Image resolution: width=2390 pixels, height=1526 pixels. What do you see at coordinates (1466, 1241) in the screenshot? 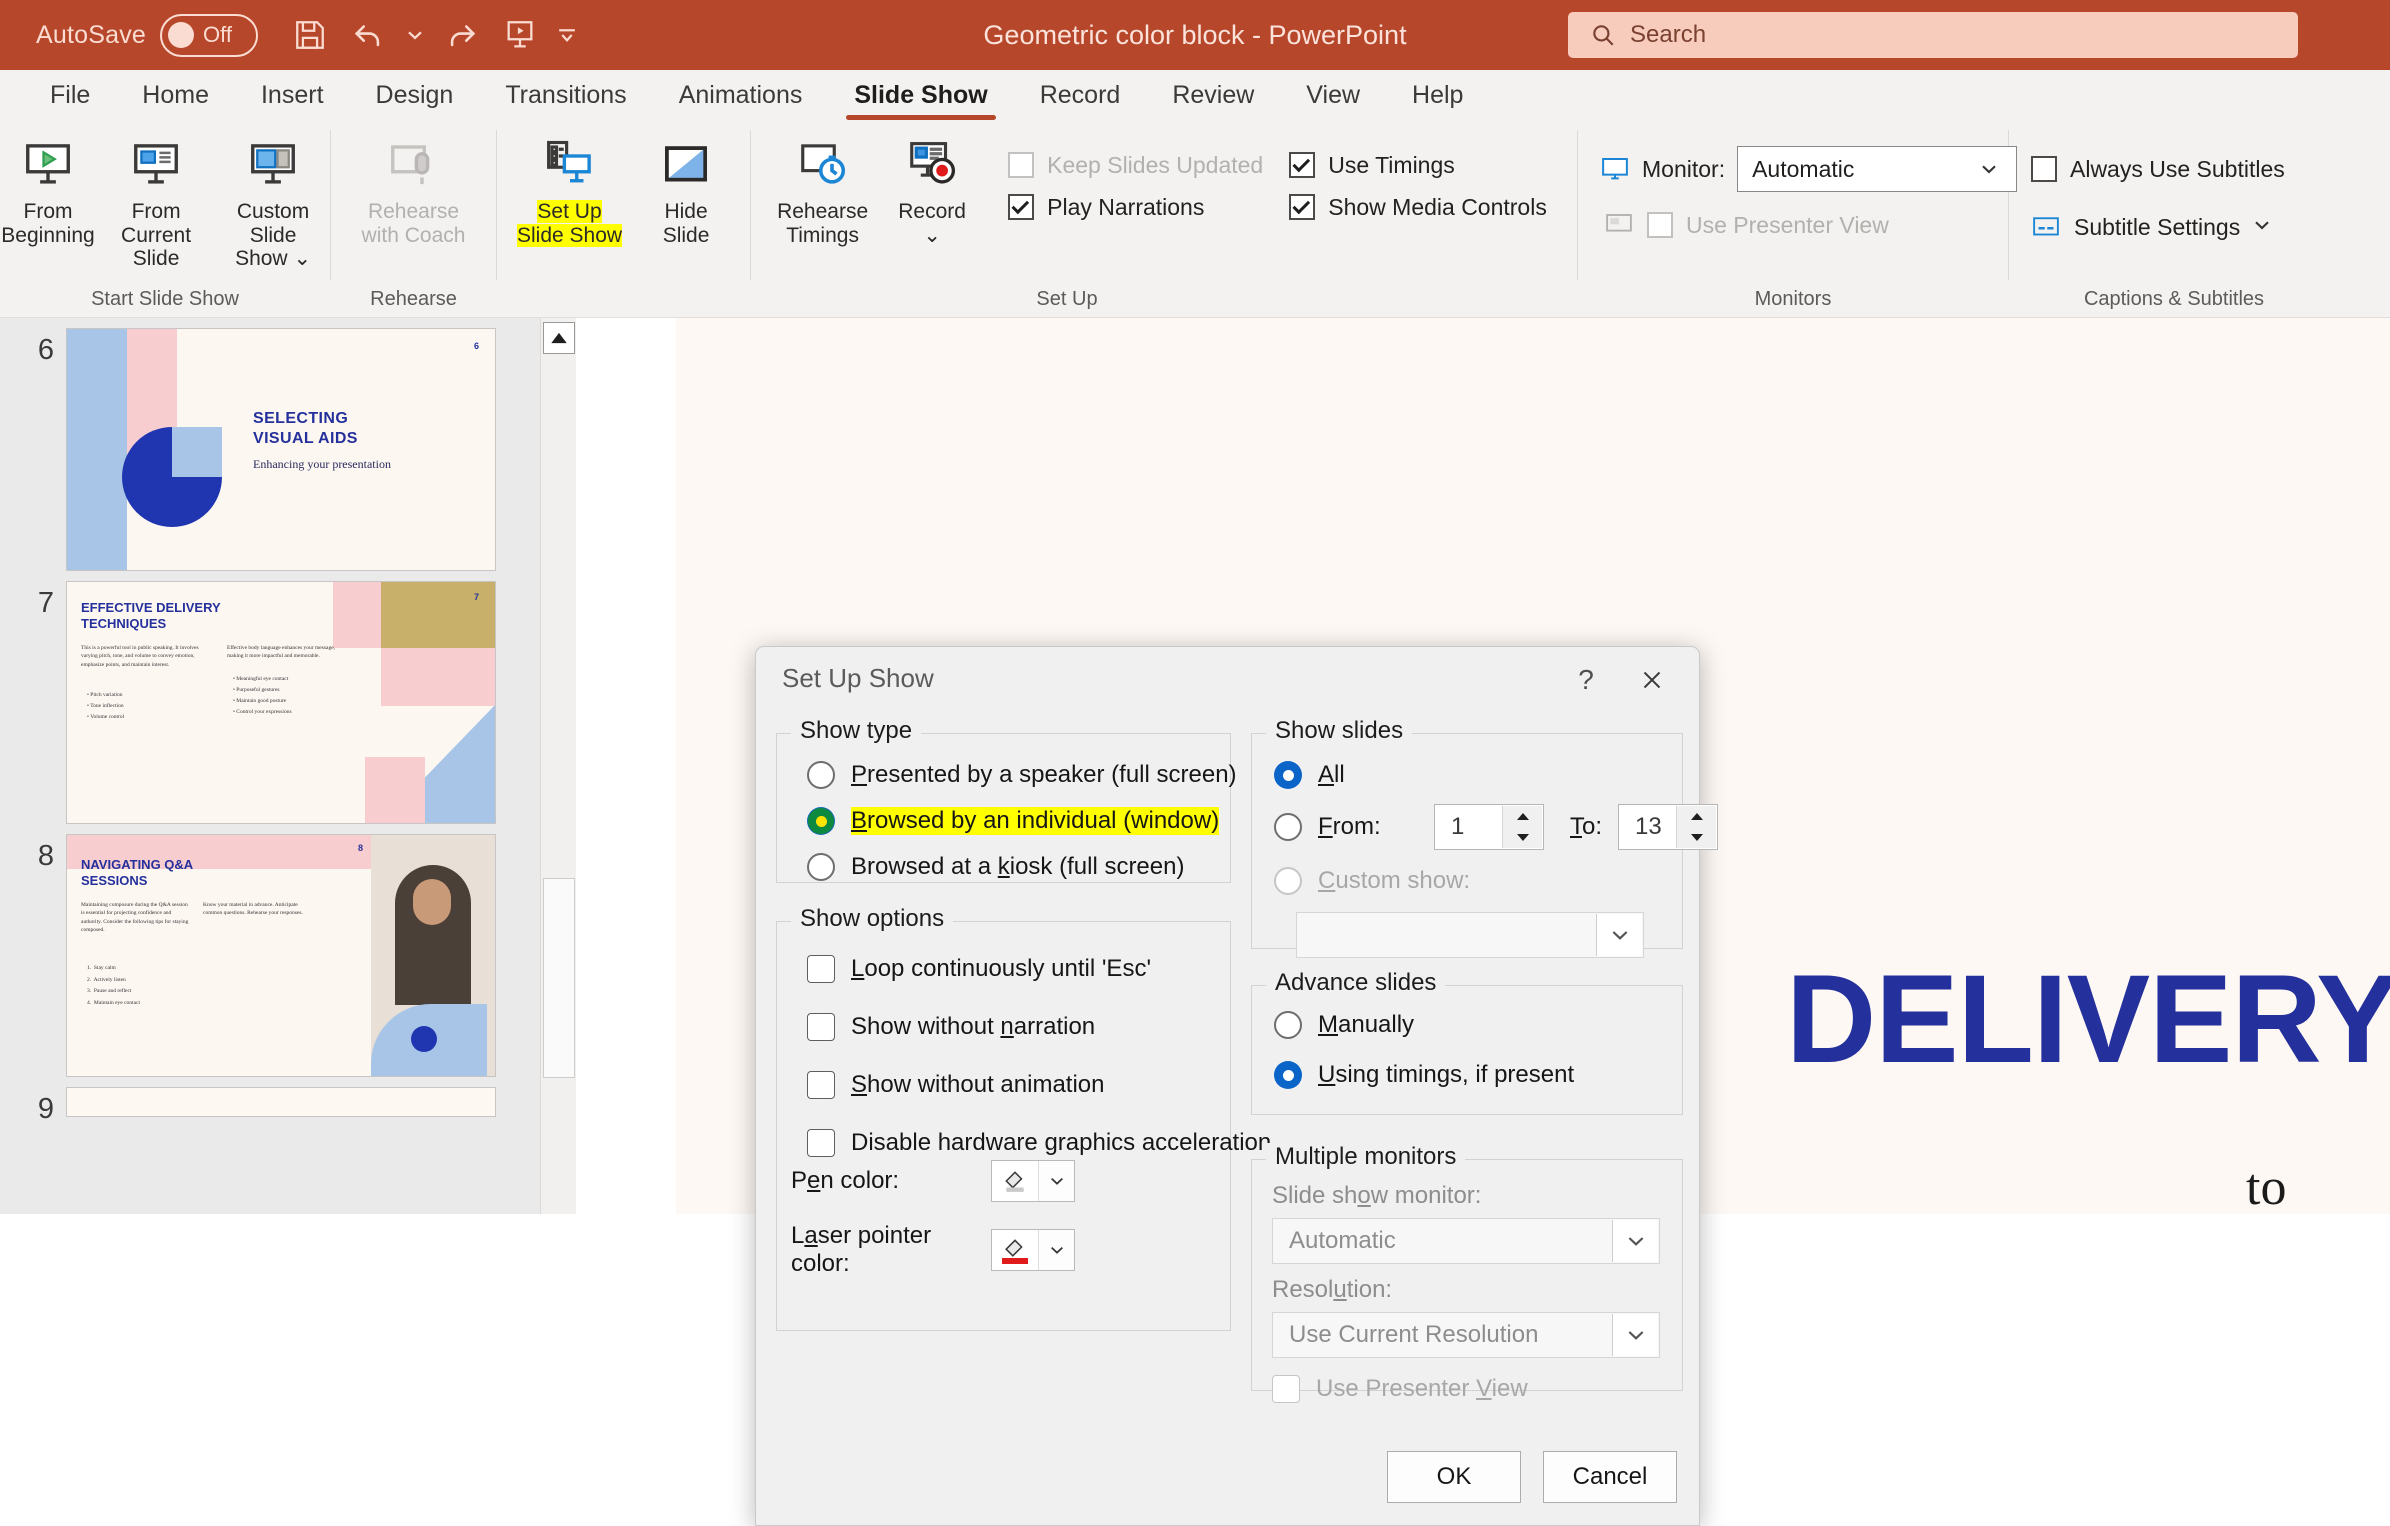
I see `slide-show-monitor-select: Automatic` at bounding box center [1466, 1241].